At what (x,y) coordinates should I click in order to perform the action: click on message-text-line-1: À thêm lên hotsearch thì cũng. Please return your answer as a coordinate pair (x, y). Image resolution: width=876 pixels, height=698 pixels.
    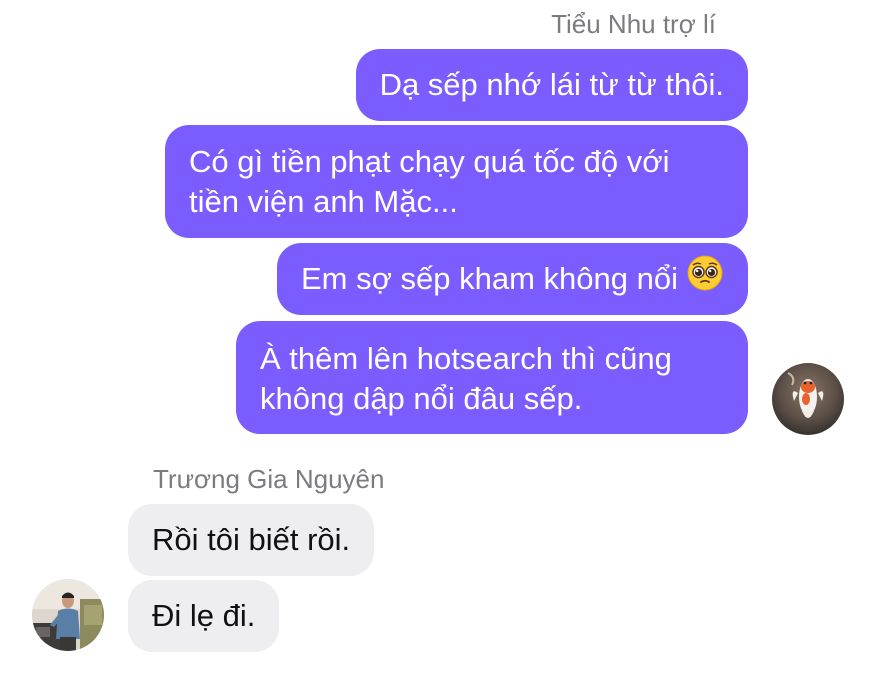
    Looking at the image, I should click on (466, 358).